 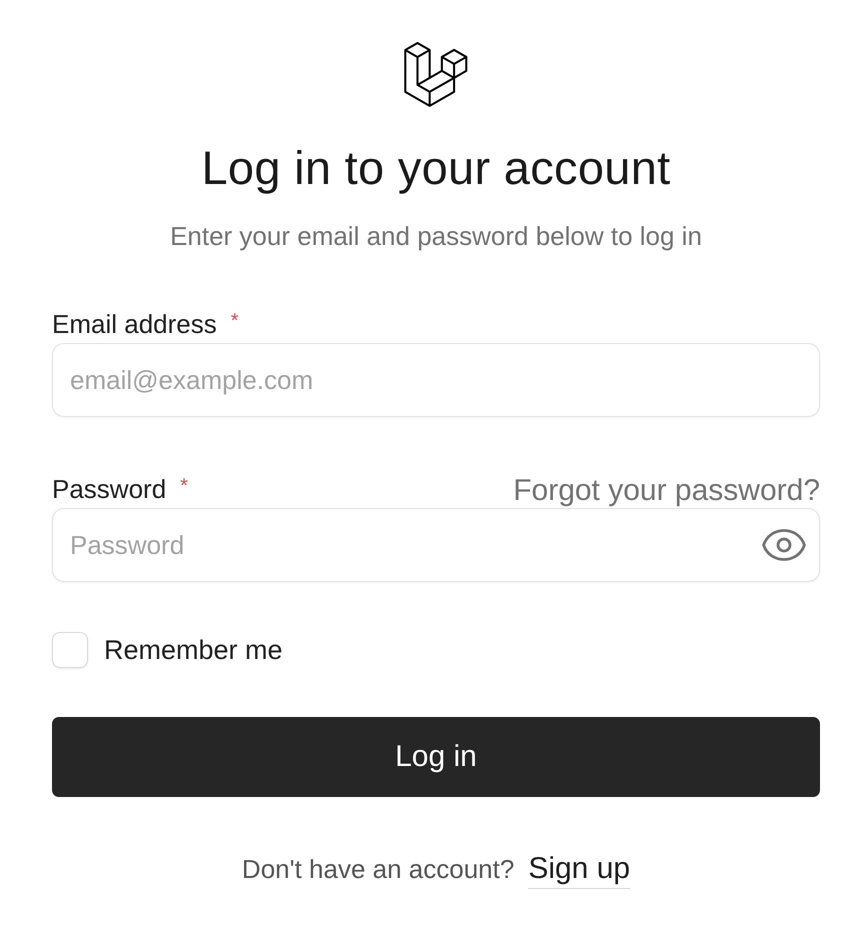 I want to click on page-subtitle: Enter your email and password below to log in, so click(x=436, y=236).